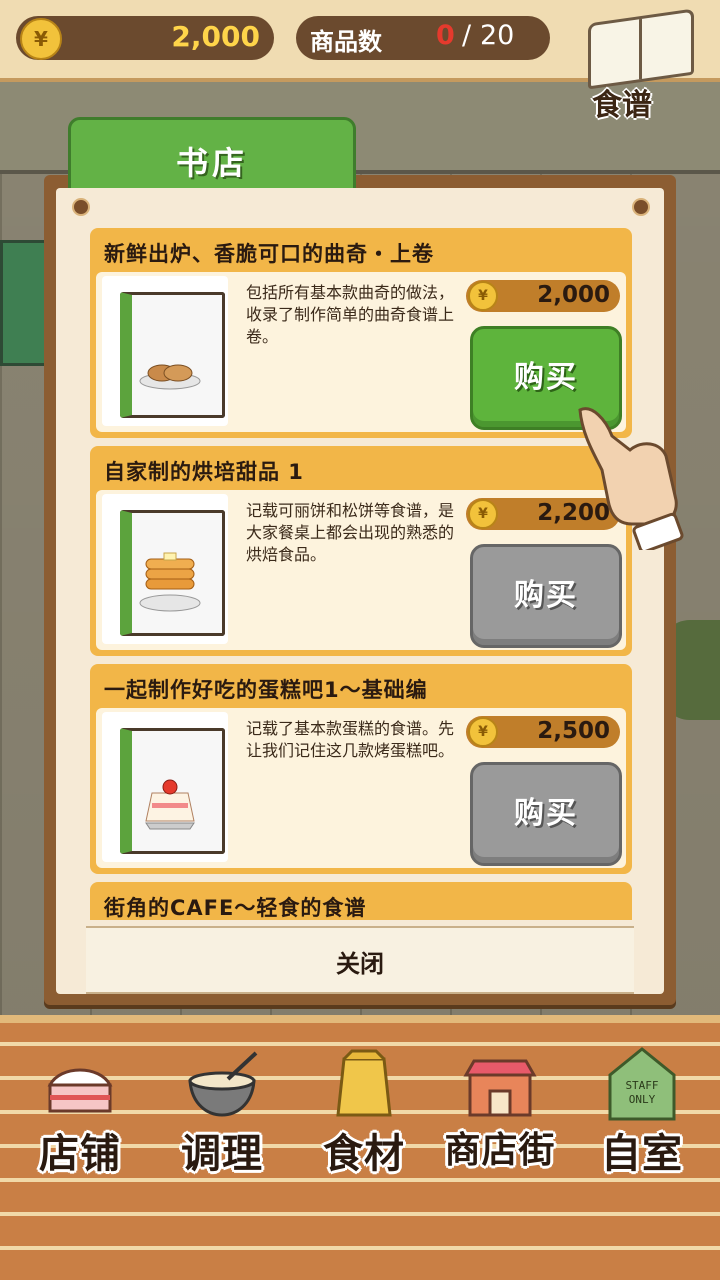 The height and width of the screenshot is (1280, 720). I want to click on nav-cooking: 调理, so click(222, 1115).